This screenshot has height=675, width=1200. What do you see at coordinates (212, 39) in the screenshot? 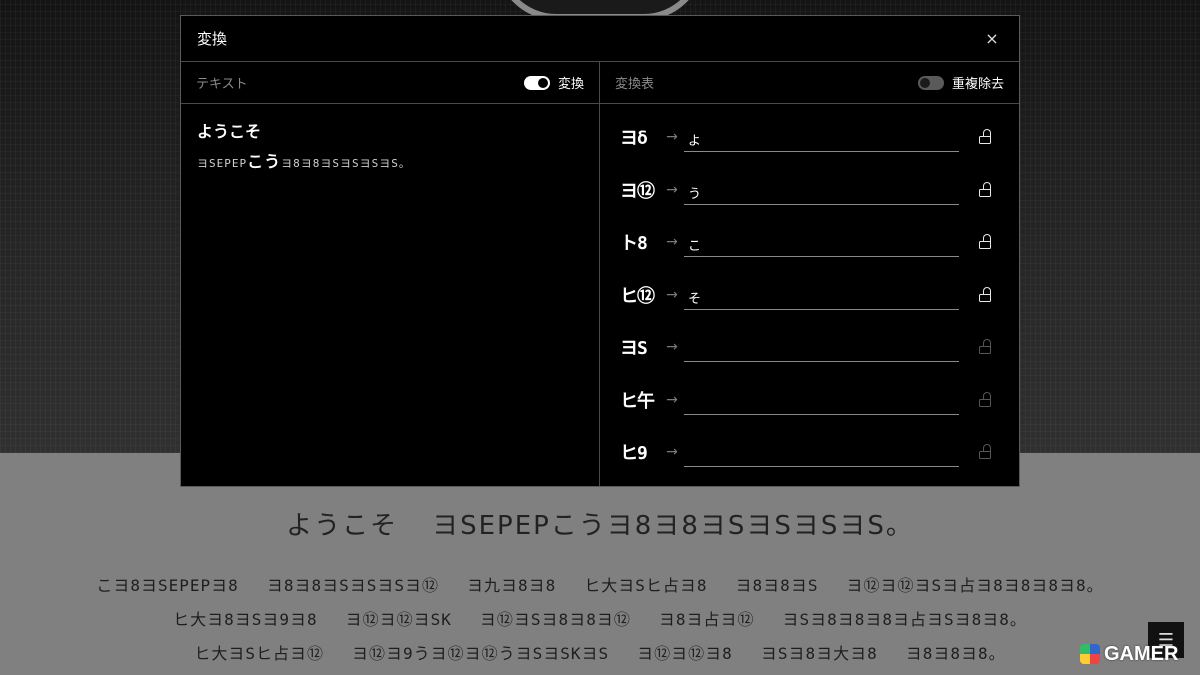
I see `modal-title: 変換` at bounding box center [212, 39].